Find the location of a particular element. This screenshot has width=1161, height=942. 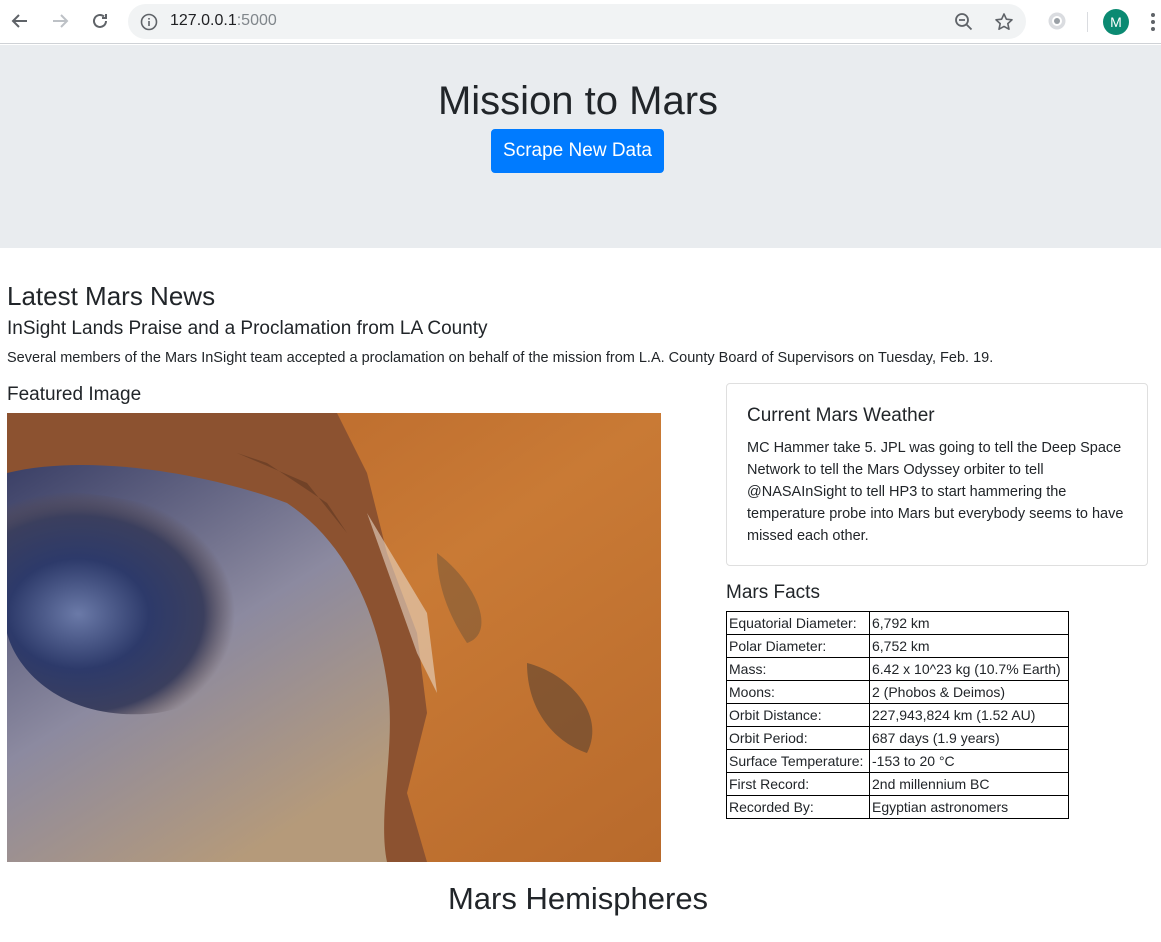

table-row: Equatorial Diameter: 6,792 km is located at coordinates (897, 623).